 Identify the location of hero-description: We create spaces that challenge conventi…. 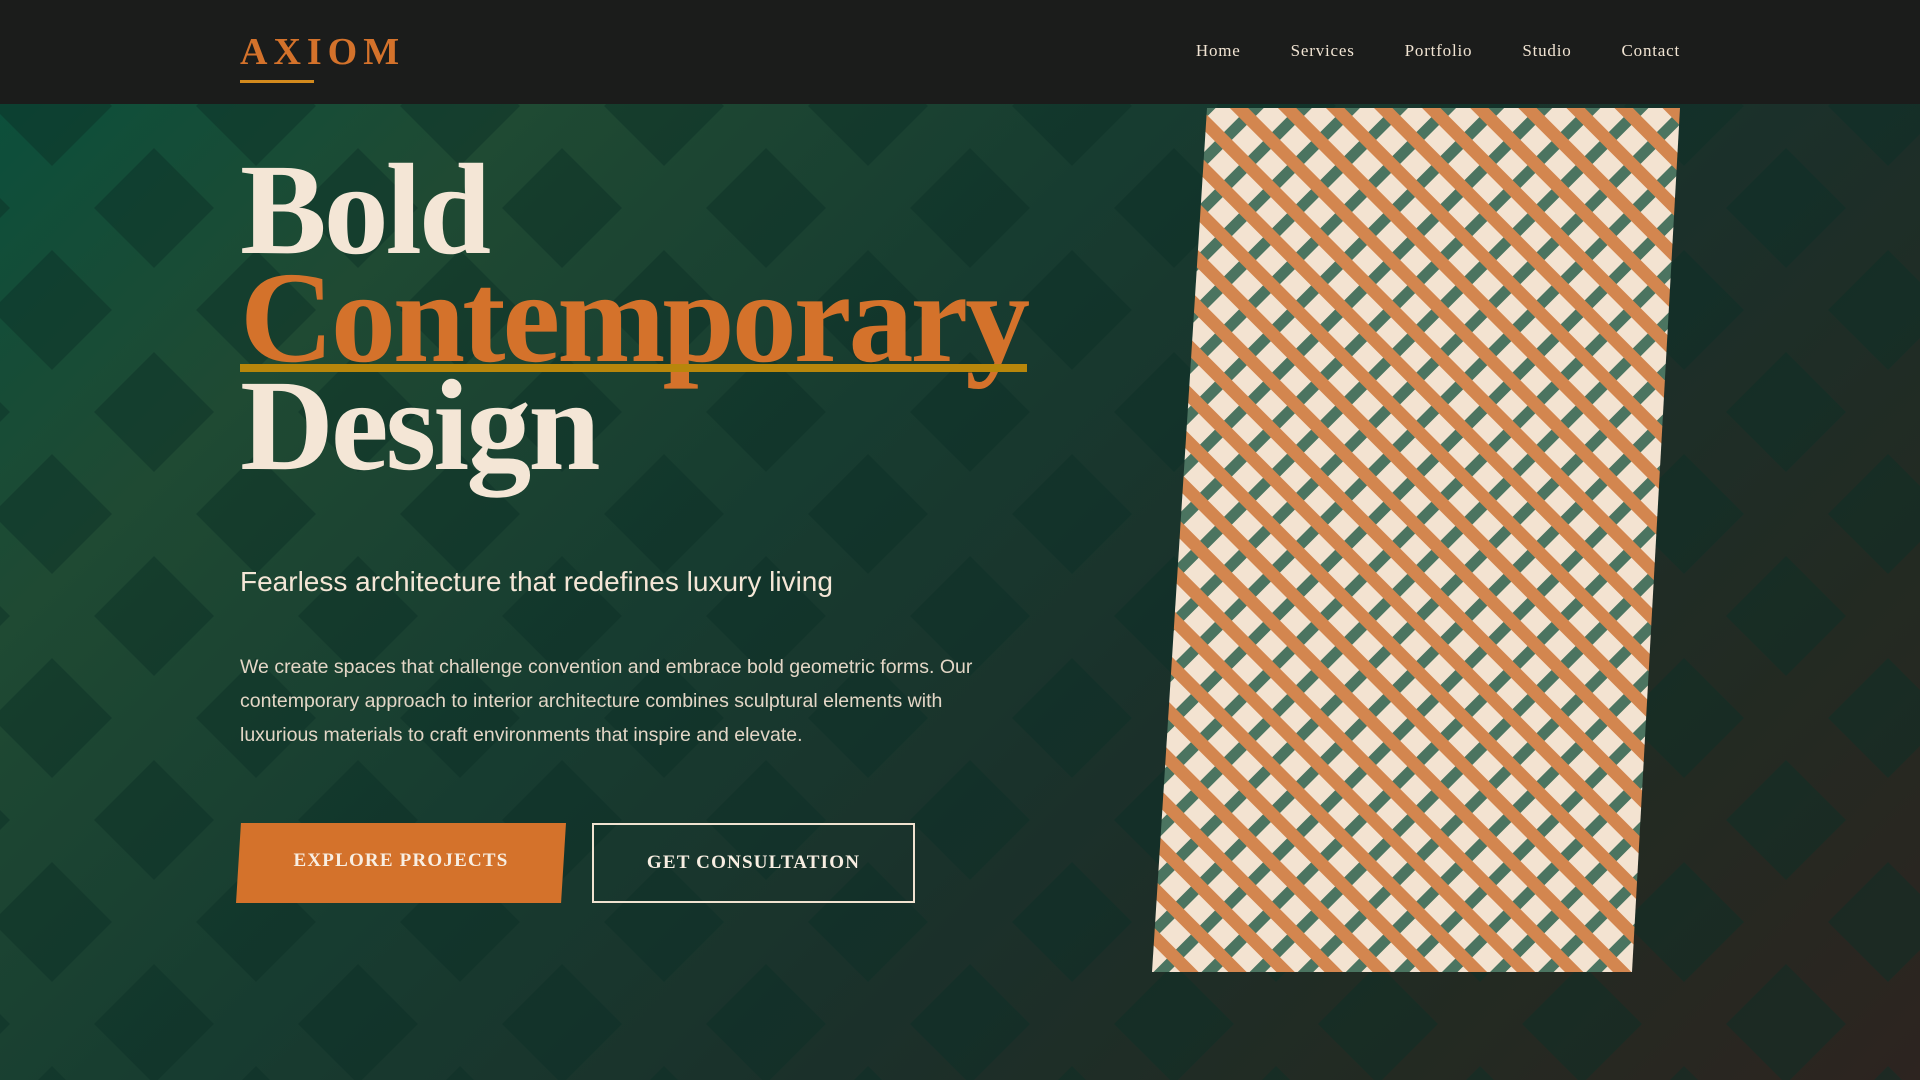
(606, 701).